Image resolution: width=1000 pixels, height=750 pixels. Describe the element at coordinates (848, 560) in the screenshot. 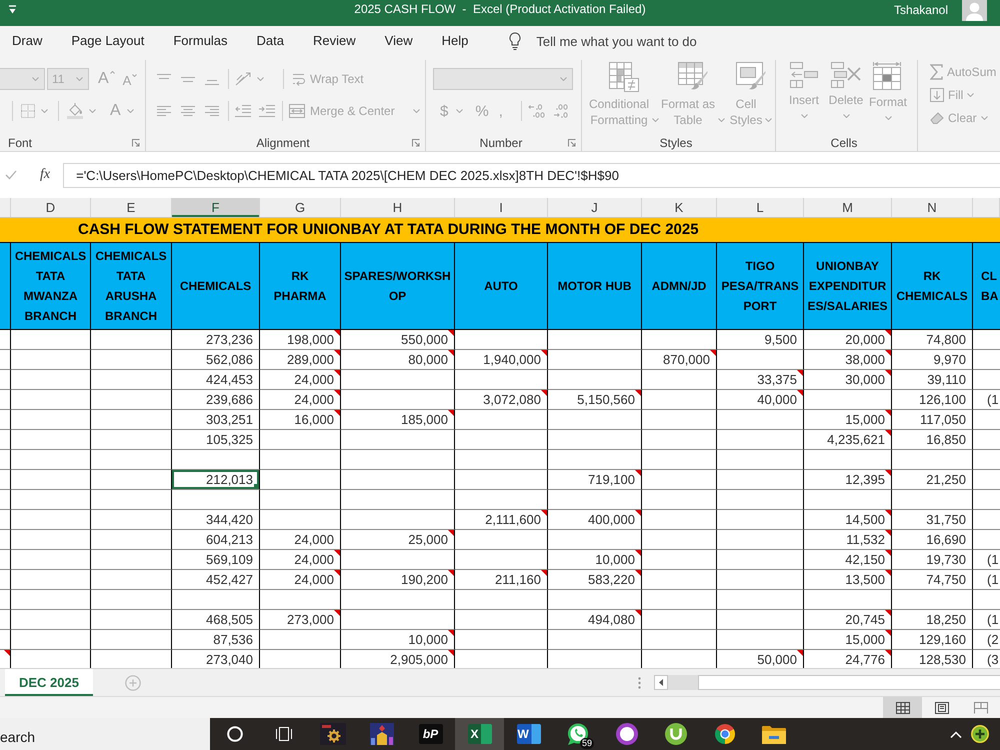

I see `table-cell: 42,150` at that location.